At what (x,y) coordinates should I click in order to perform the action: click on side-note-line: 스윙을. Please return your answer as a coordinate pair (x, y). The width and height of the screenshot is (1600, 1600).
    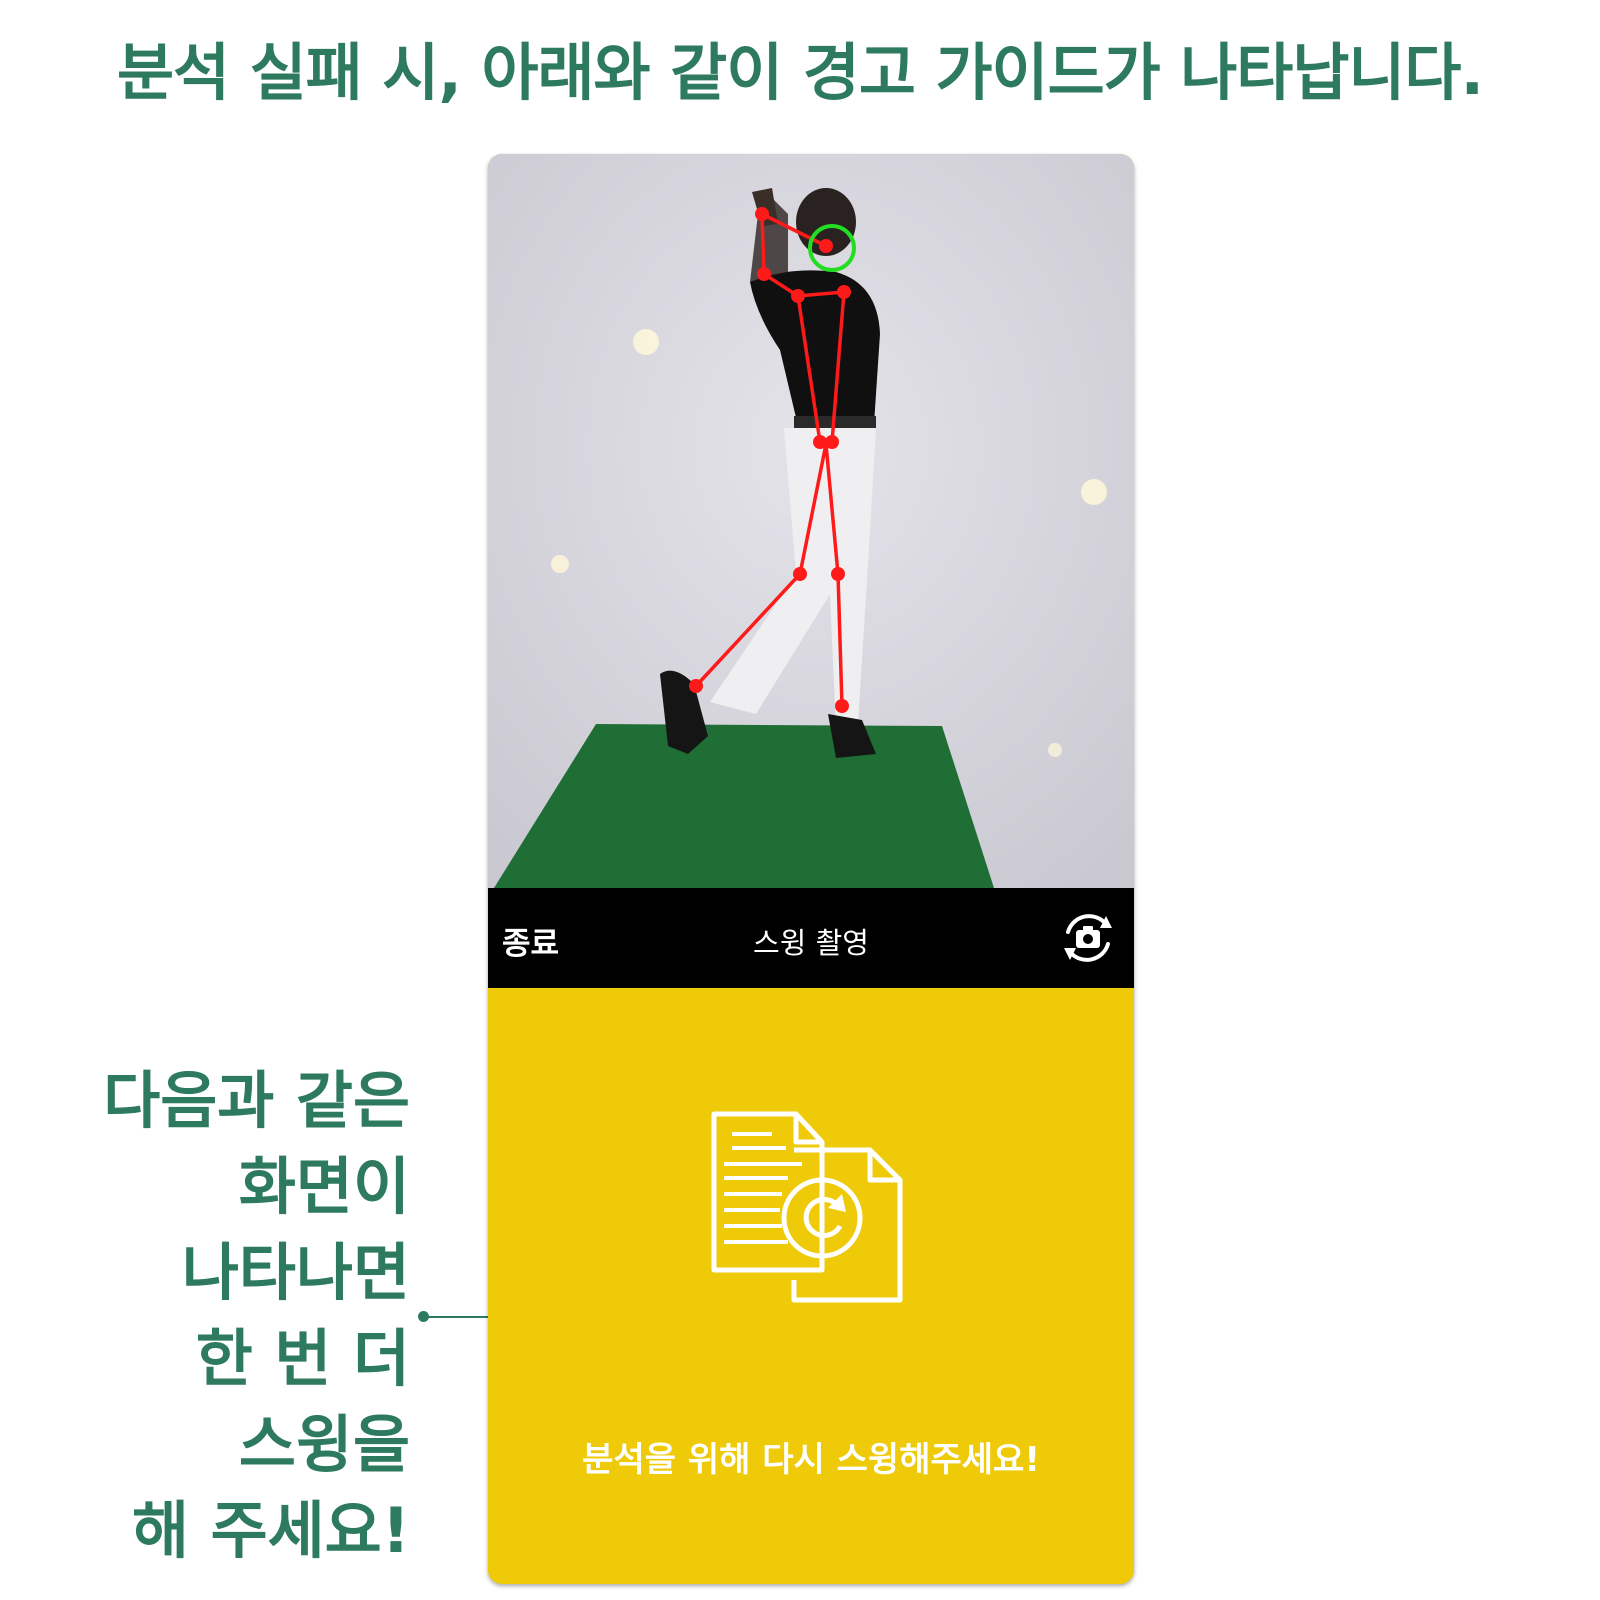
    Looking at the image, I should click on (324, 1444).